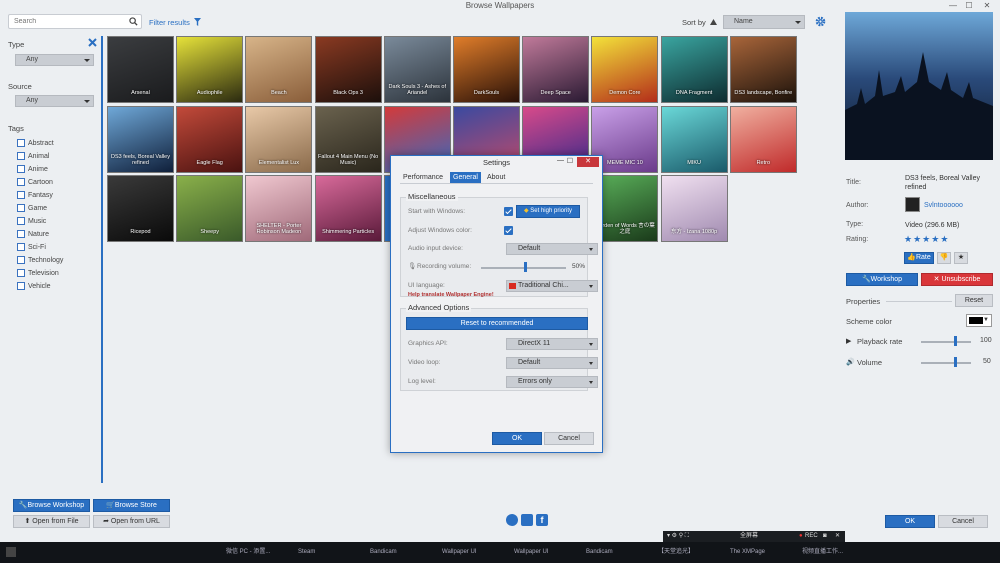 This screenshot has height=563, width=1000. What do you see at coordinates (51, 521) in the screenshot?
I see `open-from-file-button: ⬆ Open from File` at bounding box center [51, 521].